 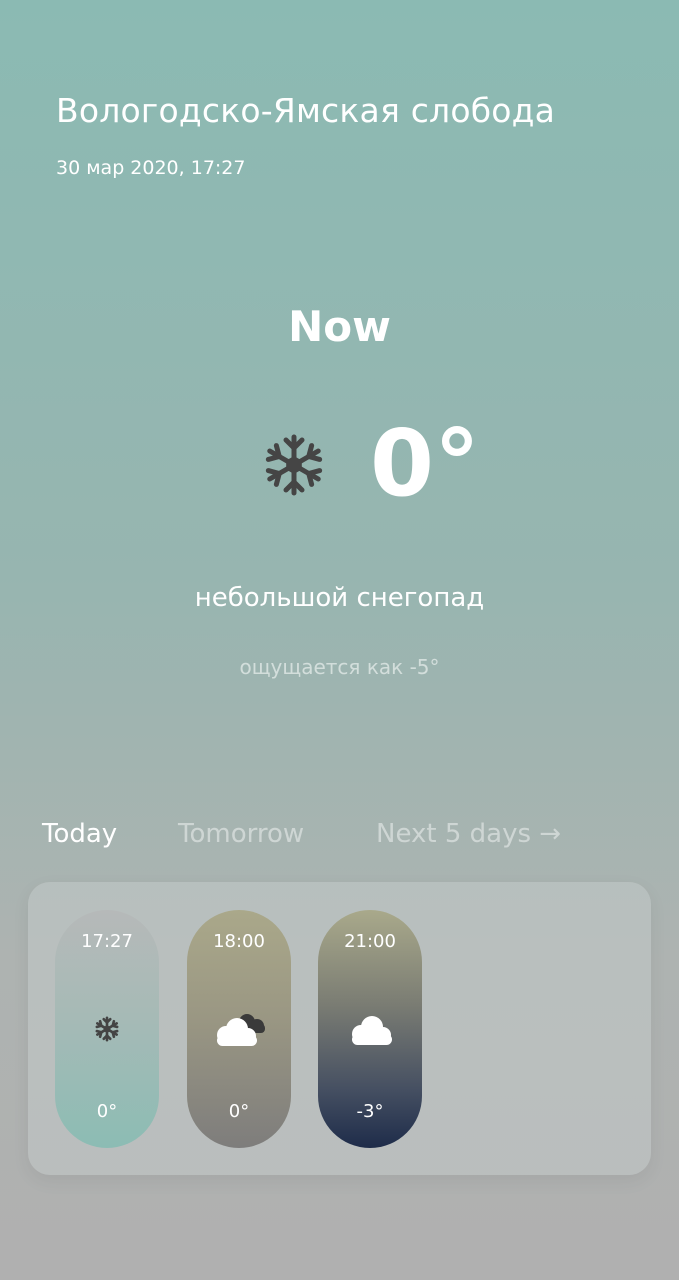 I want to click on hourly-time: 21:00, so click(x=370, y=941).